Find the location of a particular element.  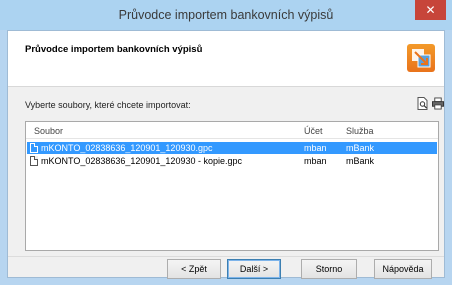

next-button: Další > is located at coordinates (254, 269).